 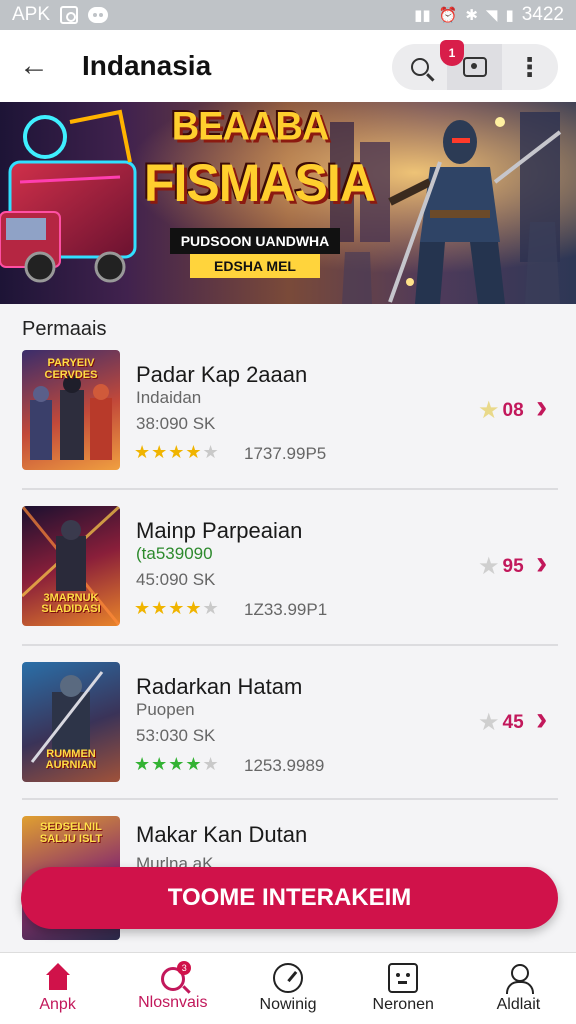 What do you see at coordinates (513, 566) in the screenshot?
I see `score-value: 95` at bounding box center [513, 566].